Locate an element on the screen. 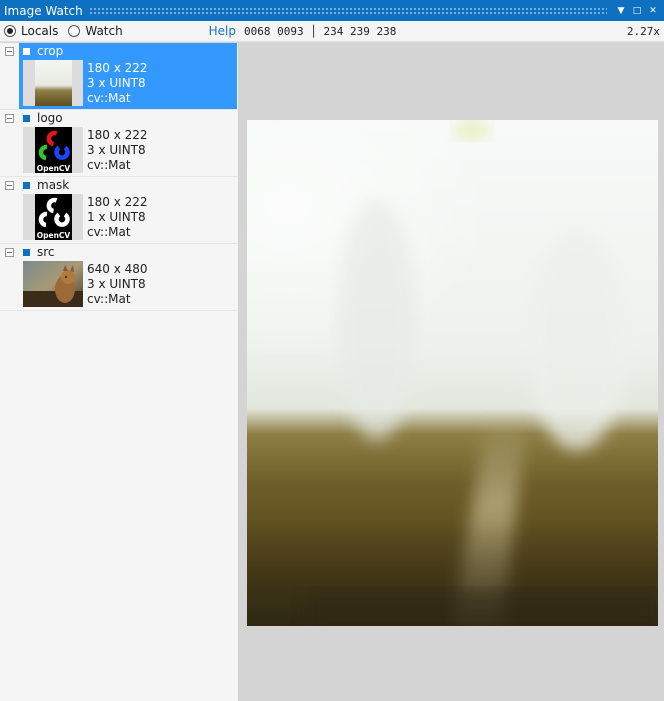 This screenshot has width=664, height=701. thumbnail-logo: OpenCV is located at coordinates (53, 150).